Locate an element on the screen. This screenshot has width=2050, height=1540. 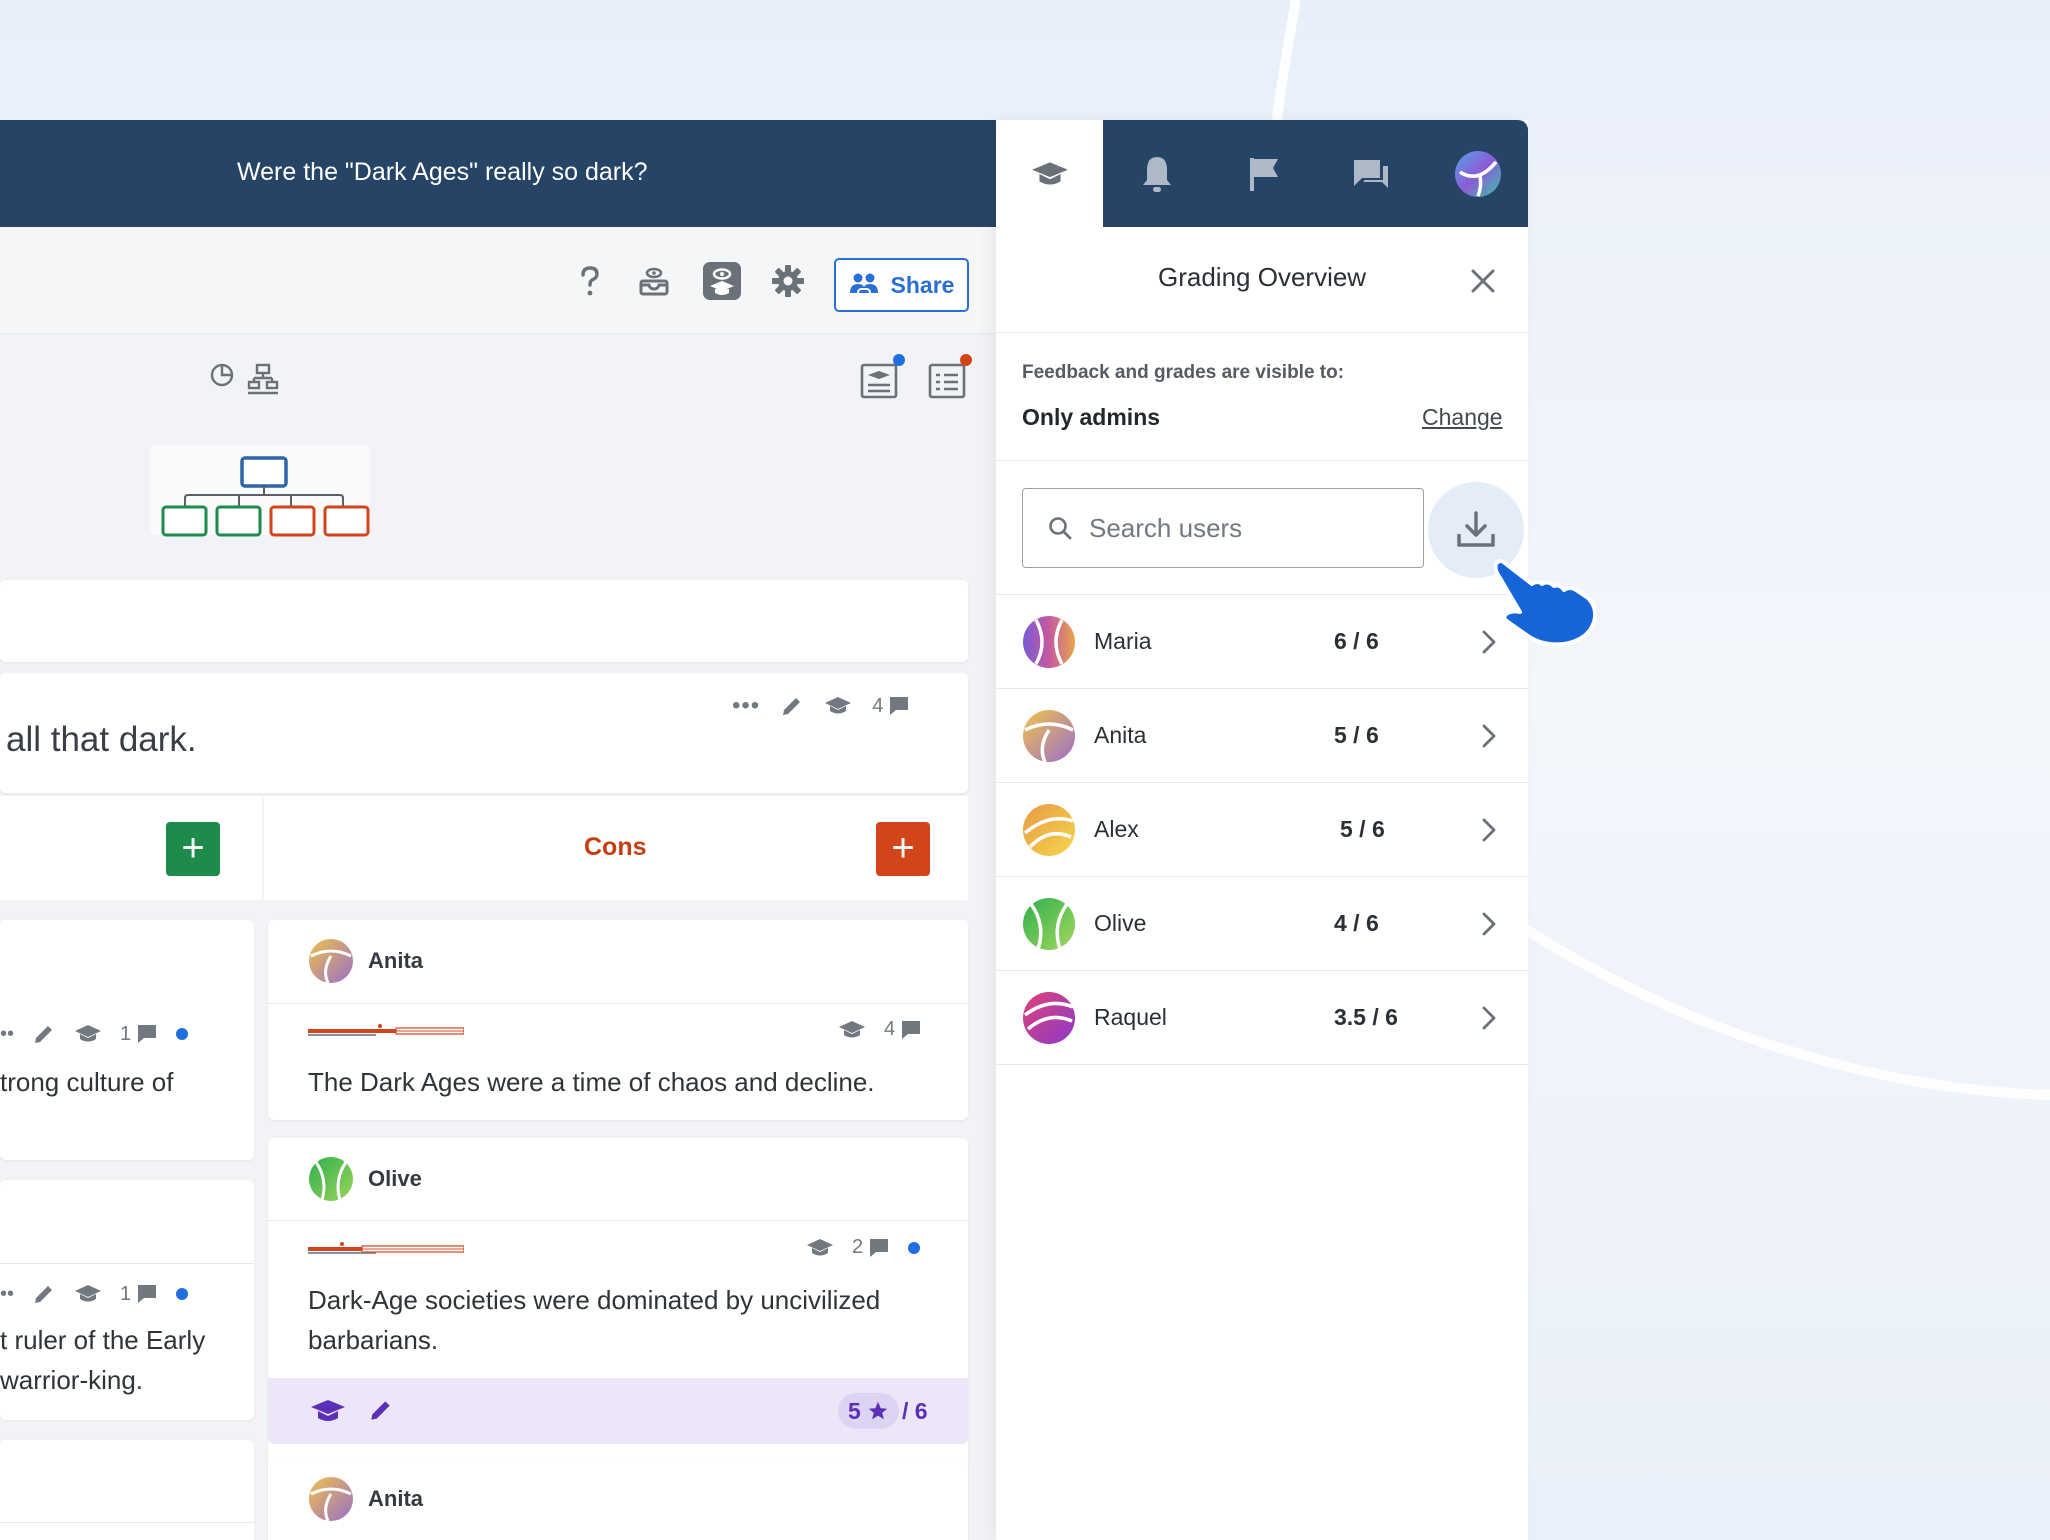
thesis-comment-count: 4 is located at coordinates (878, 705).